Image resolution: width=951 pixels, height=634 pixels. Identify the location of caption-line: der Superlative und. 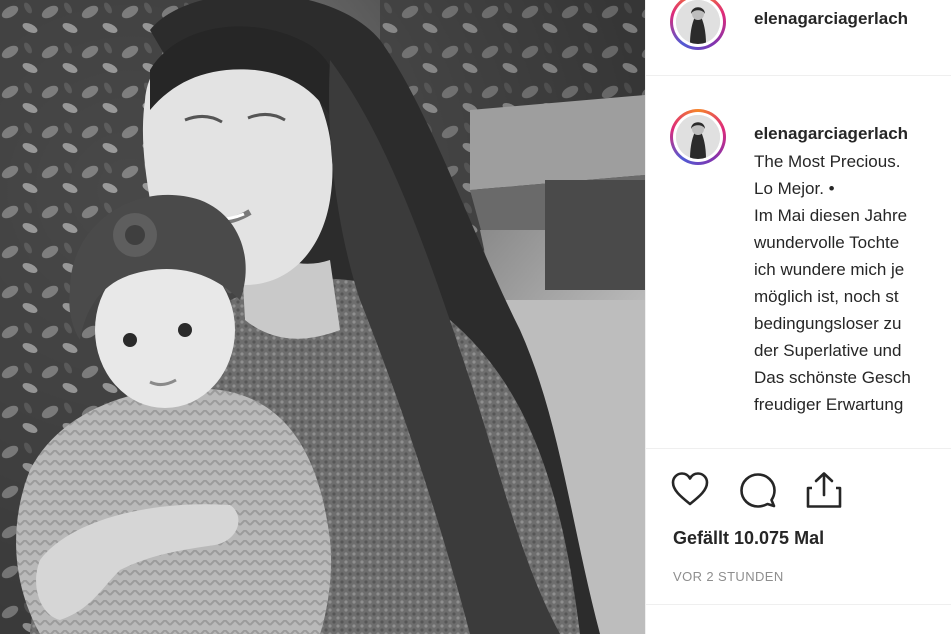
(828, 350).